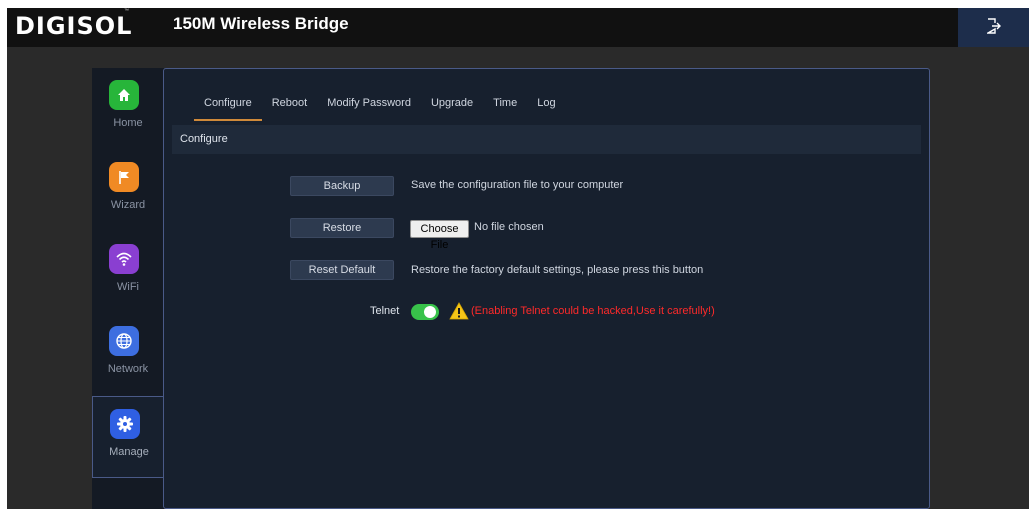 The image size is (1030, 509). What do you see at coordinates (459, 311) in the screenshot?
I see `warning-icon` at bounding box center [459, 311].